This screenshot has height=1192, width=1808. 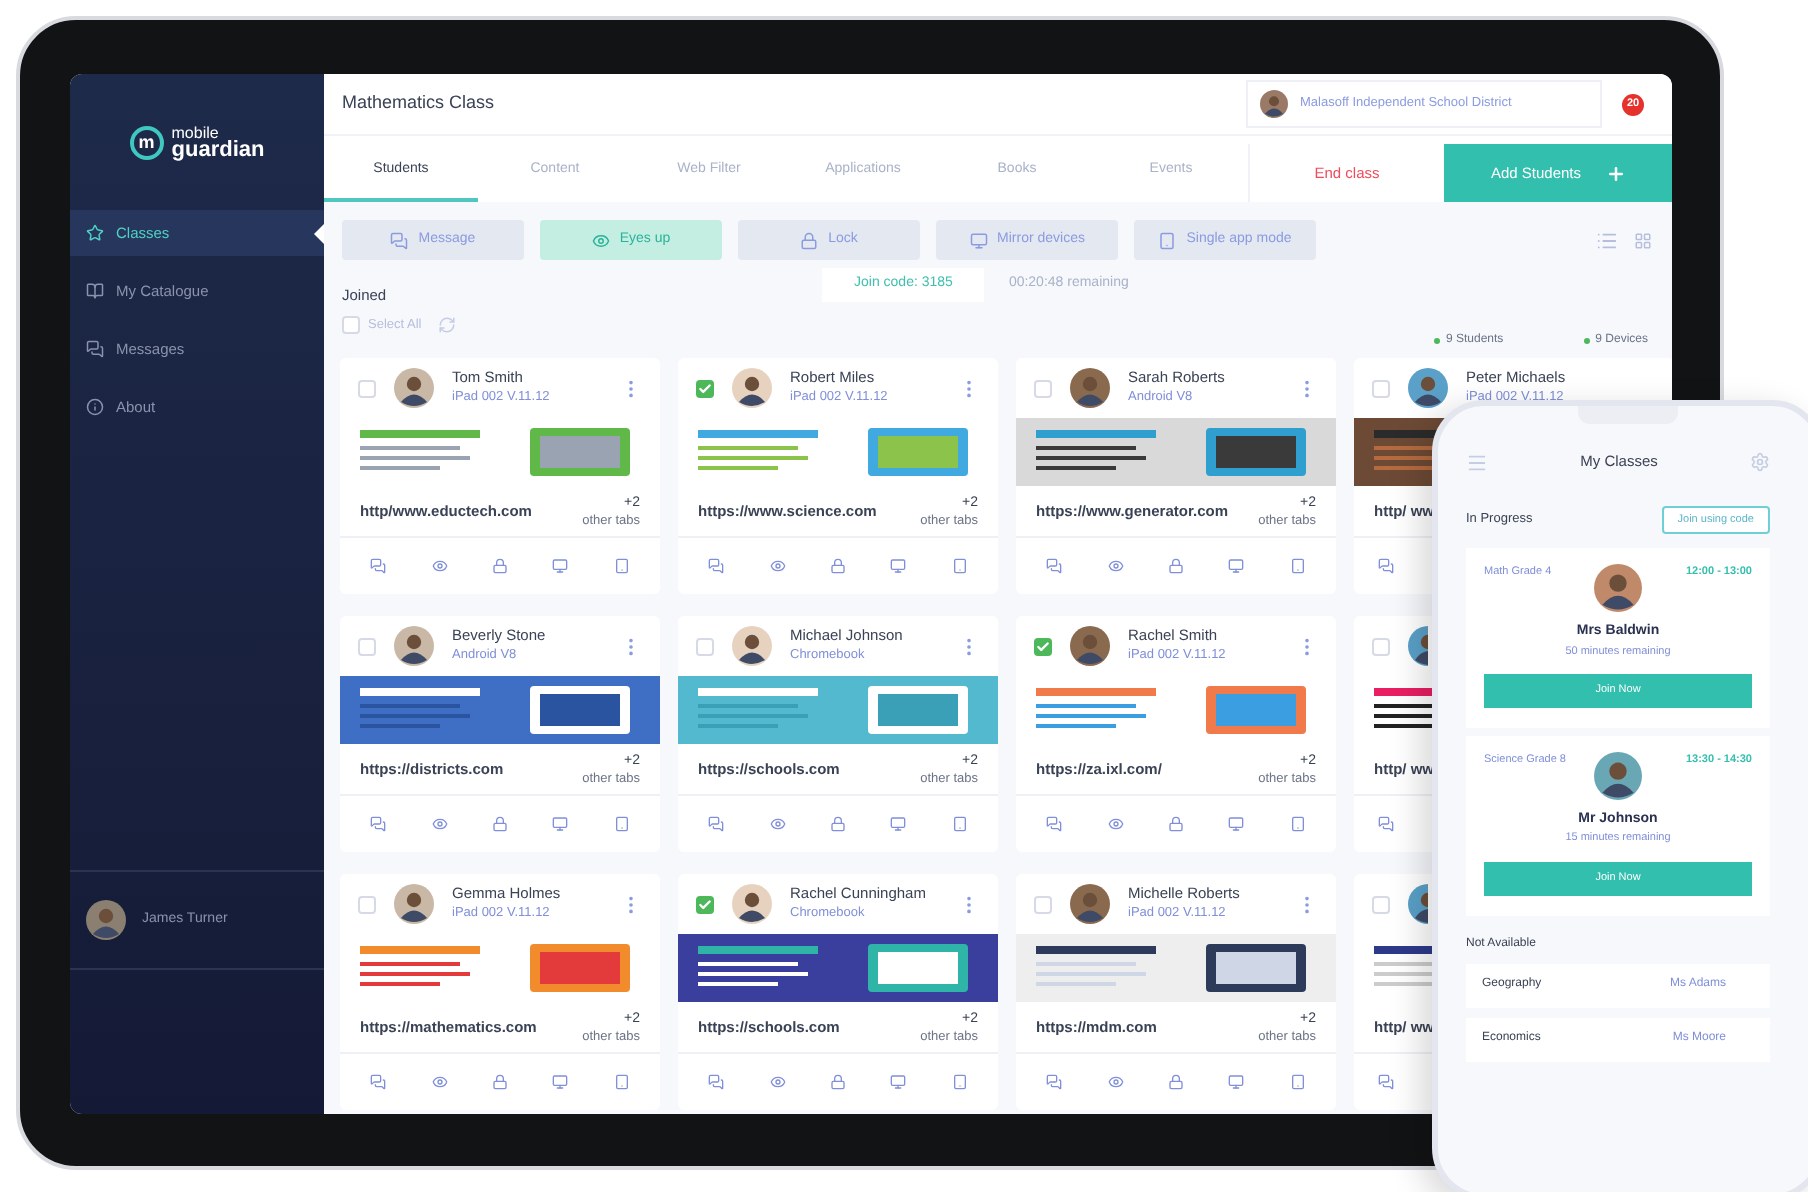 What do you see at coordinates (195, 133) in the screenshot?
I see `logo-text: mobile` at bounding box center [195, 133].